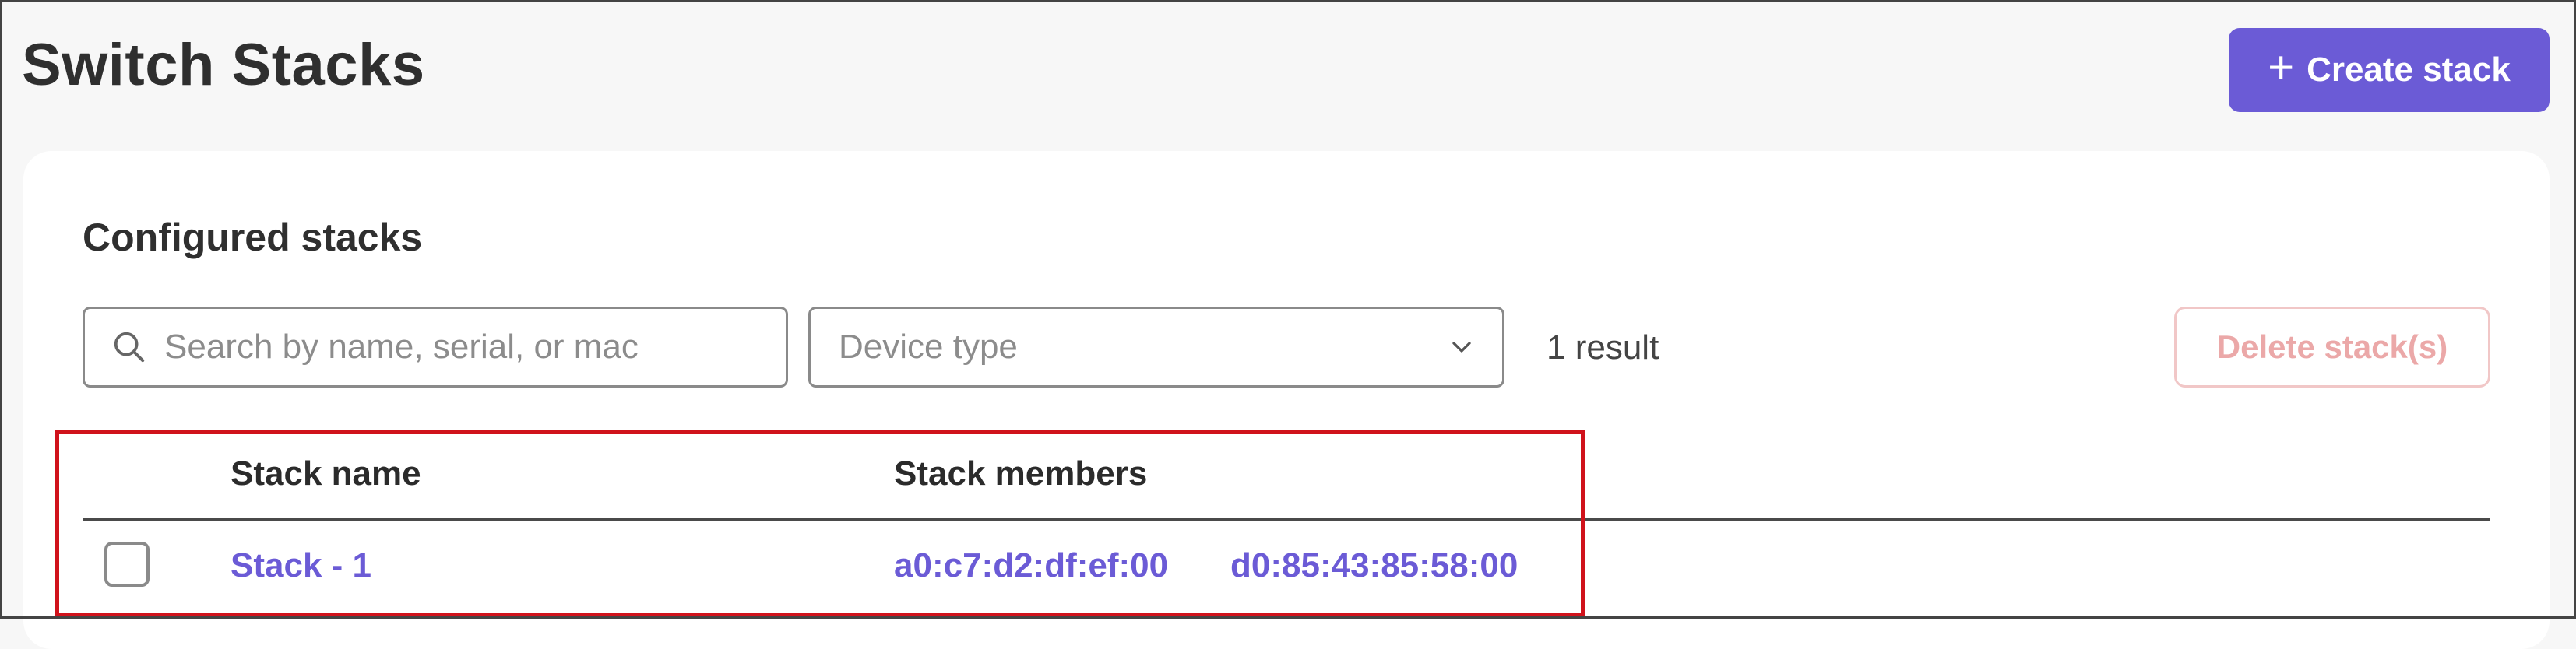 The height and width of the screenshot is (649, 2576). Describe the element at coordinates (127, 565) in the screenshot. I see `row-checkbox` at that location.